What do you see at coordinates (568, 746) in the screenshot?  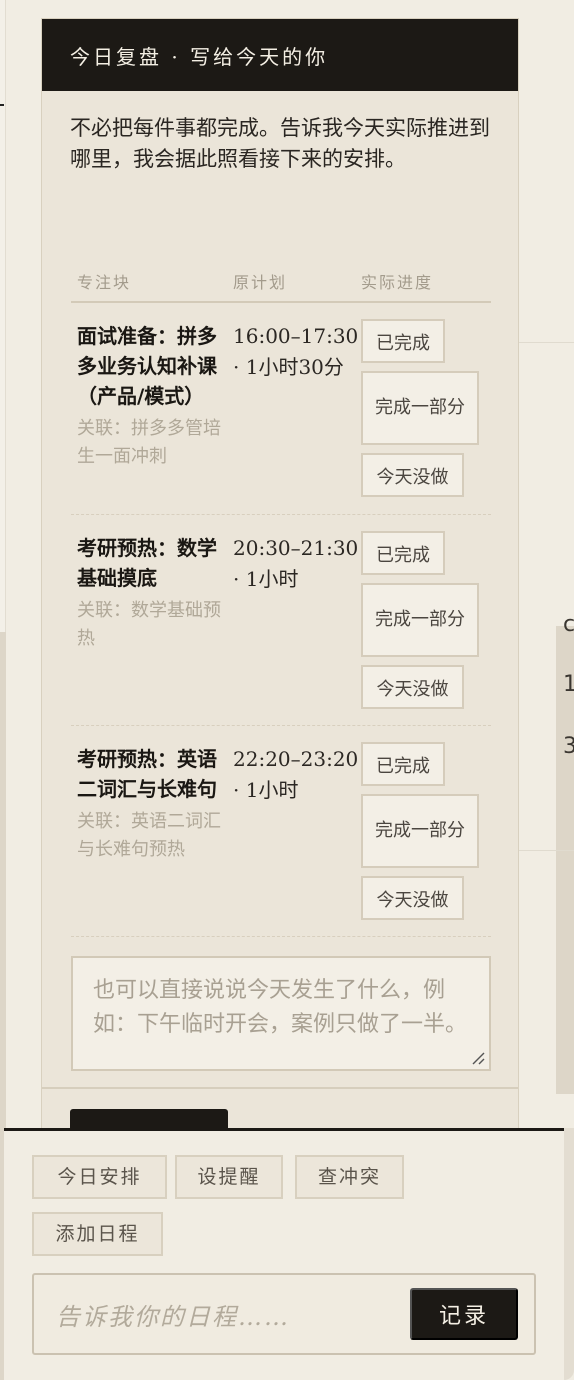 I see `background-glyph: 3` at bounding box center [568, 746].